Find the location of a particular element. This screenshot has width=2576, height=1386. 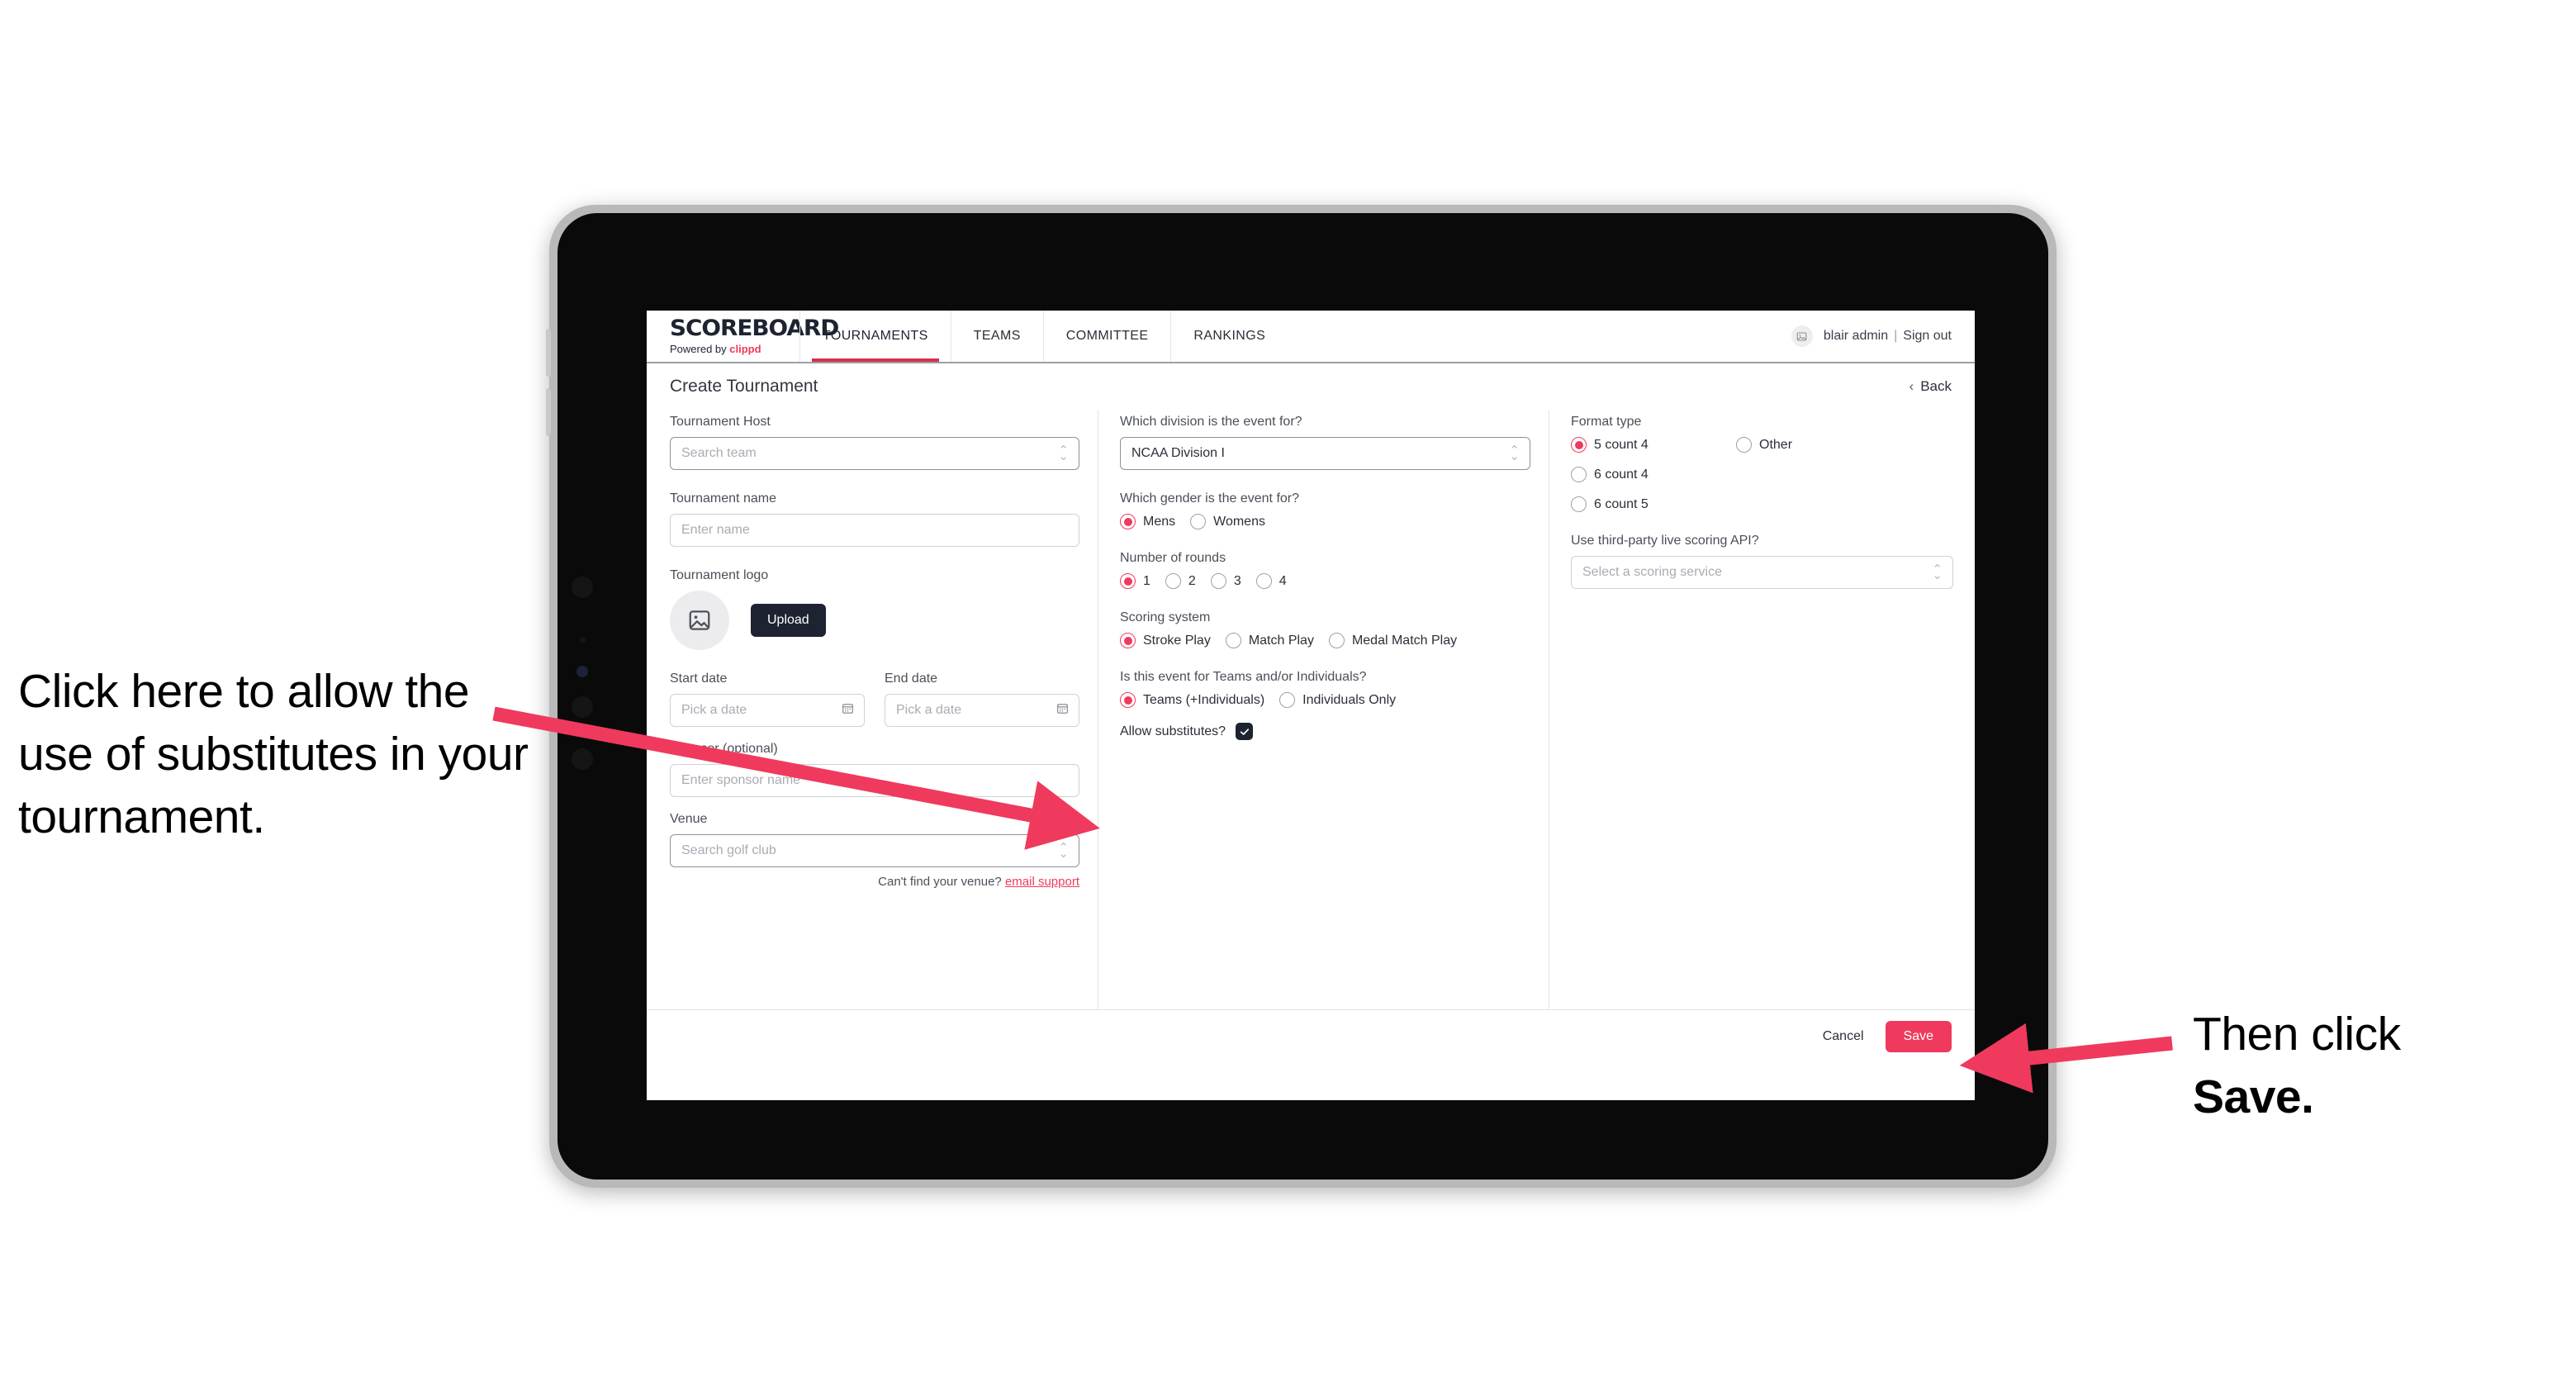

format-option-6-count-5: 6 count 5 is located at coordinates (1653, 504).